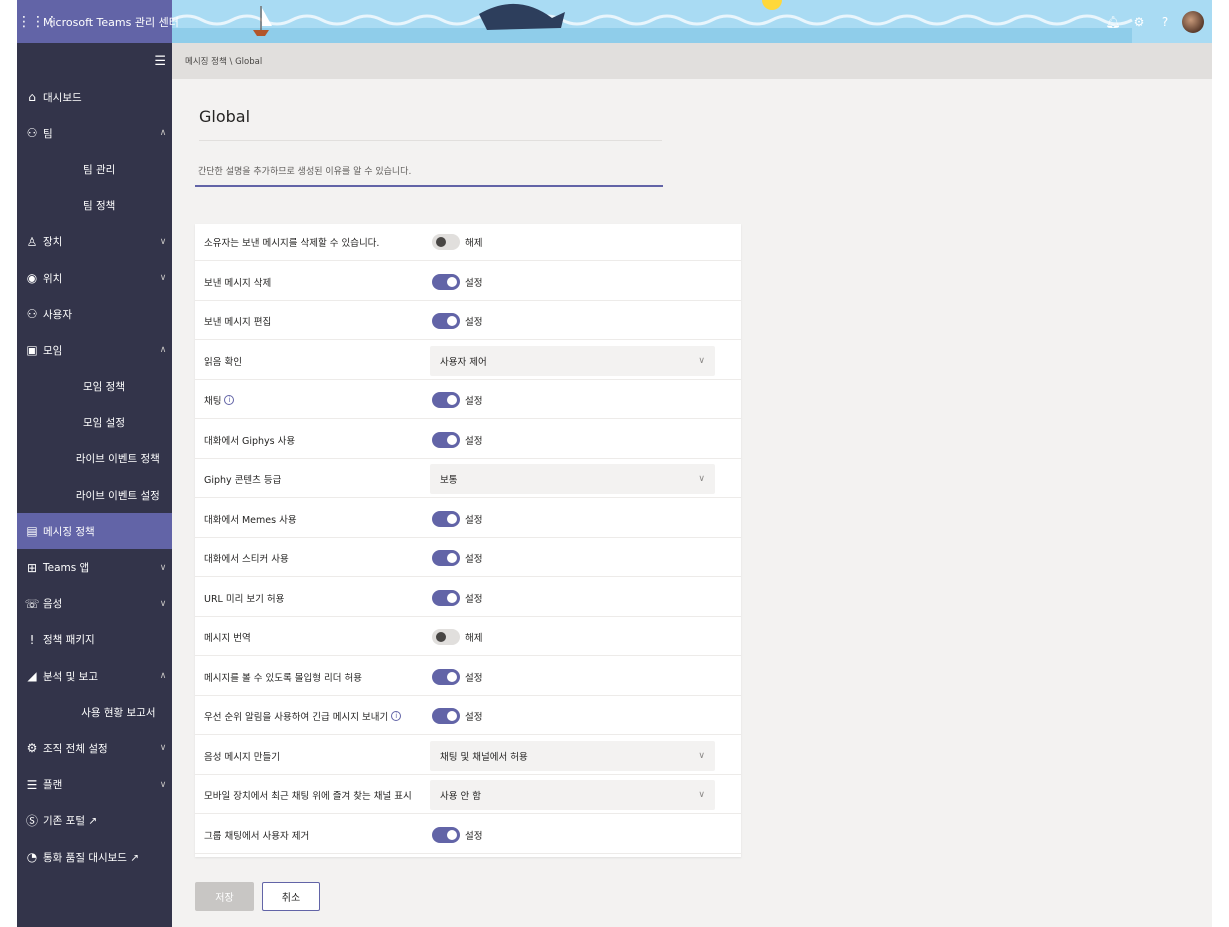  What do you see at coordinates (572, 360) in the screenshot?
I see `setting-dropdown: 사용자 제어 ∨` at bounding box center [572, 360].